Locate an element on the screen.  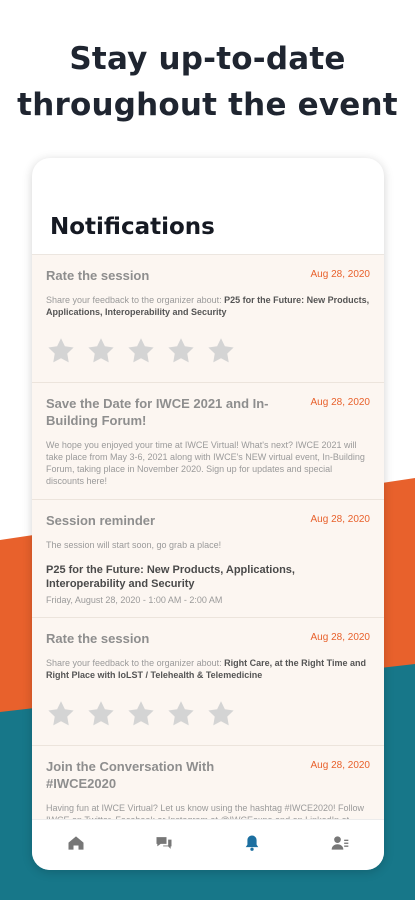
notification-title: Session reminder is located at coordinates (101, 520).